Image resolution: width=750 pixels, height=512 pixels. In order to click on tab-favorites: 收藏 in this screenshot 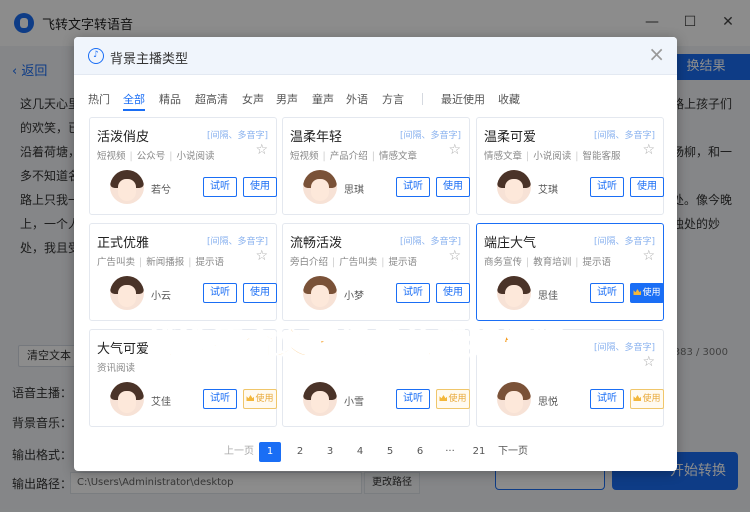, I will do `click(509, 99)`.